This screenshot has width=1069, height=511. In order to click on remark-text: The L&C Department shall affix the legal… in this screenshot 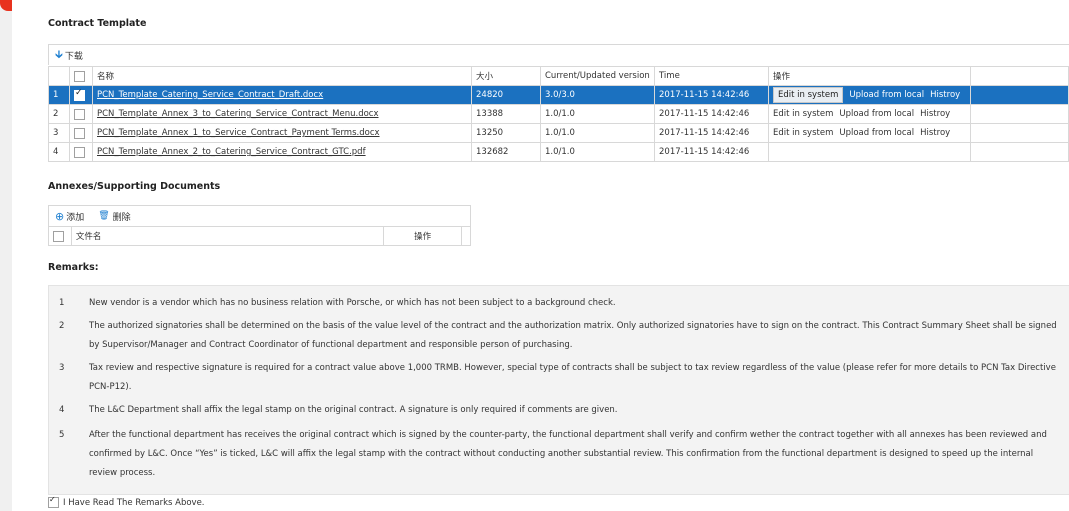, I will do `click(353, 410)`.